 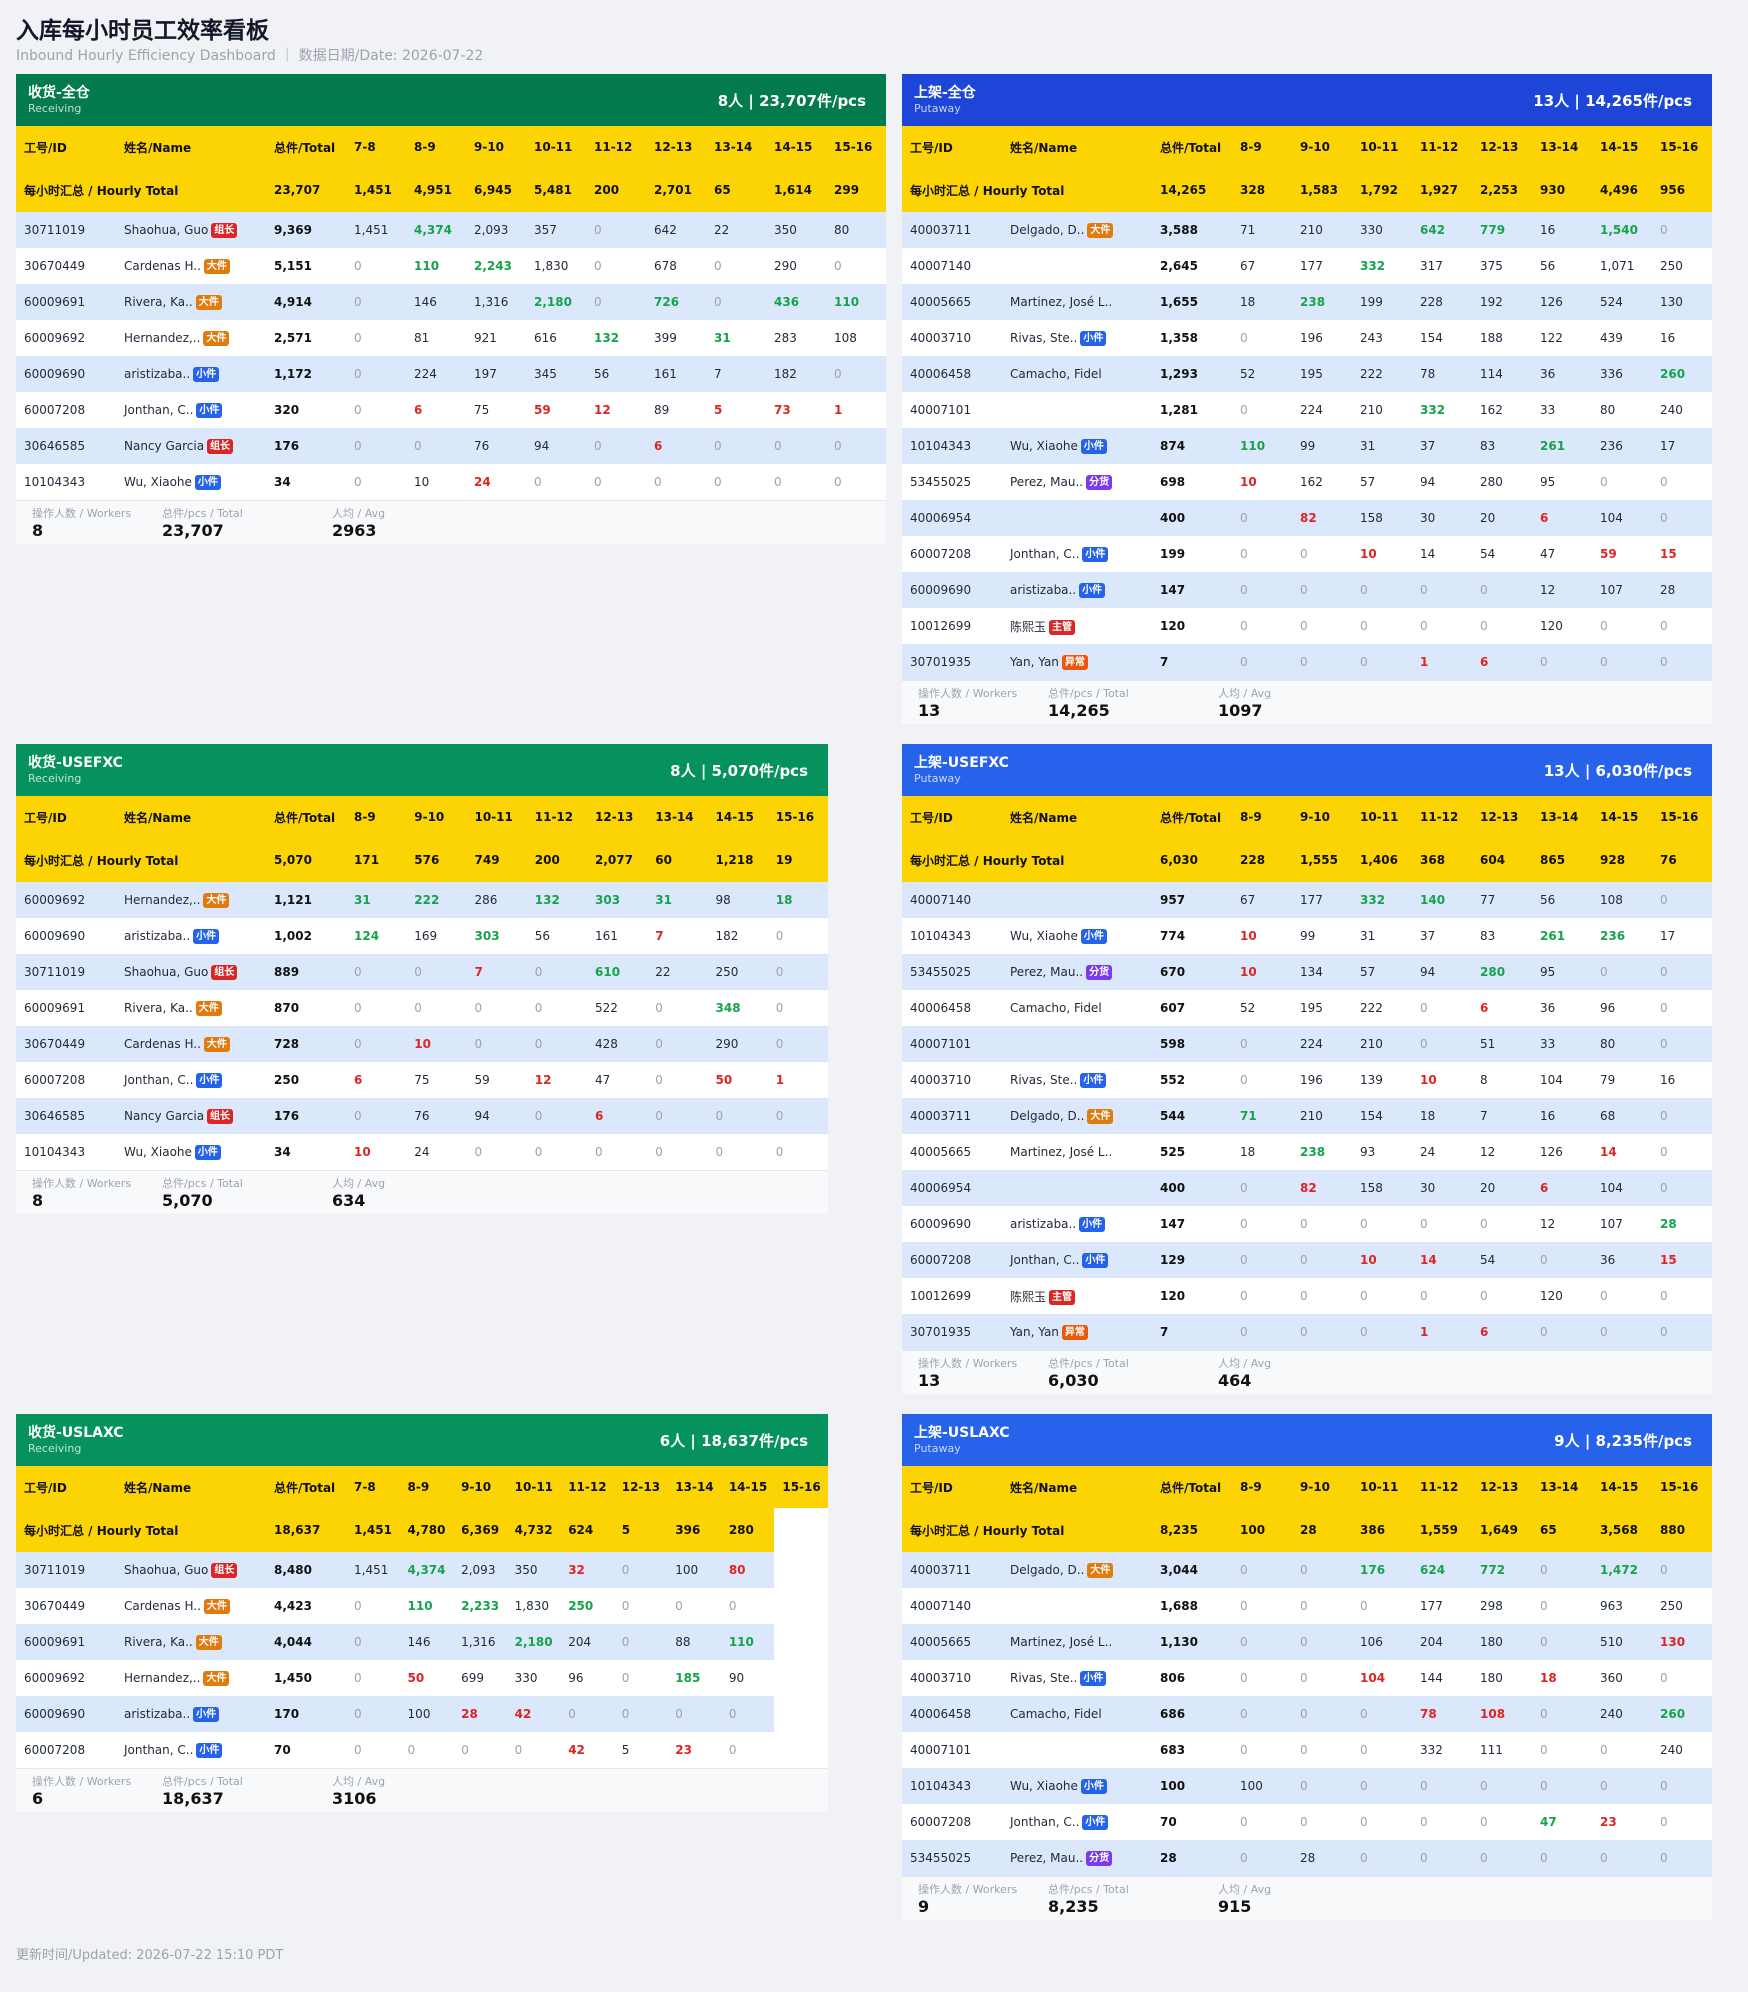 I want to click on hourly-total-cell: 171, so click(x=376, y=860).